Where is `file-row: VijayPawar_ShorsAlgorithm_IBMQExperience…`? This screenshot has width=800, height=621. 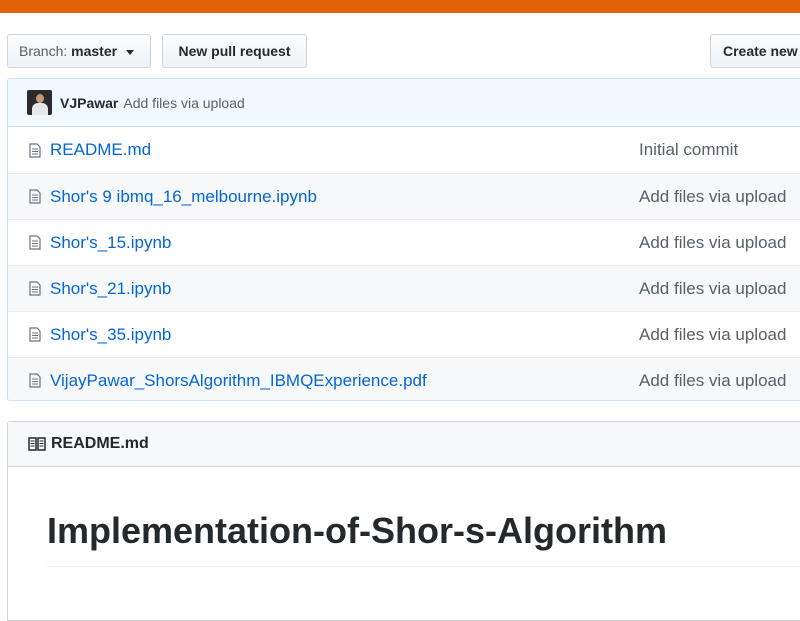
file-row: VijayPawar_ShorsAlgorithm_IBMQExperience… is located at coordinates (404, 378).